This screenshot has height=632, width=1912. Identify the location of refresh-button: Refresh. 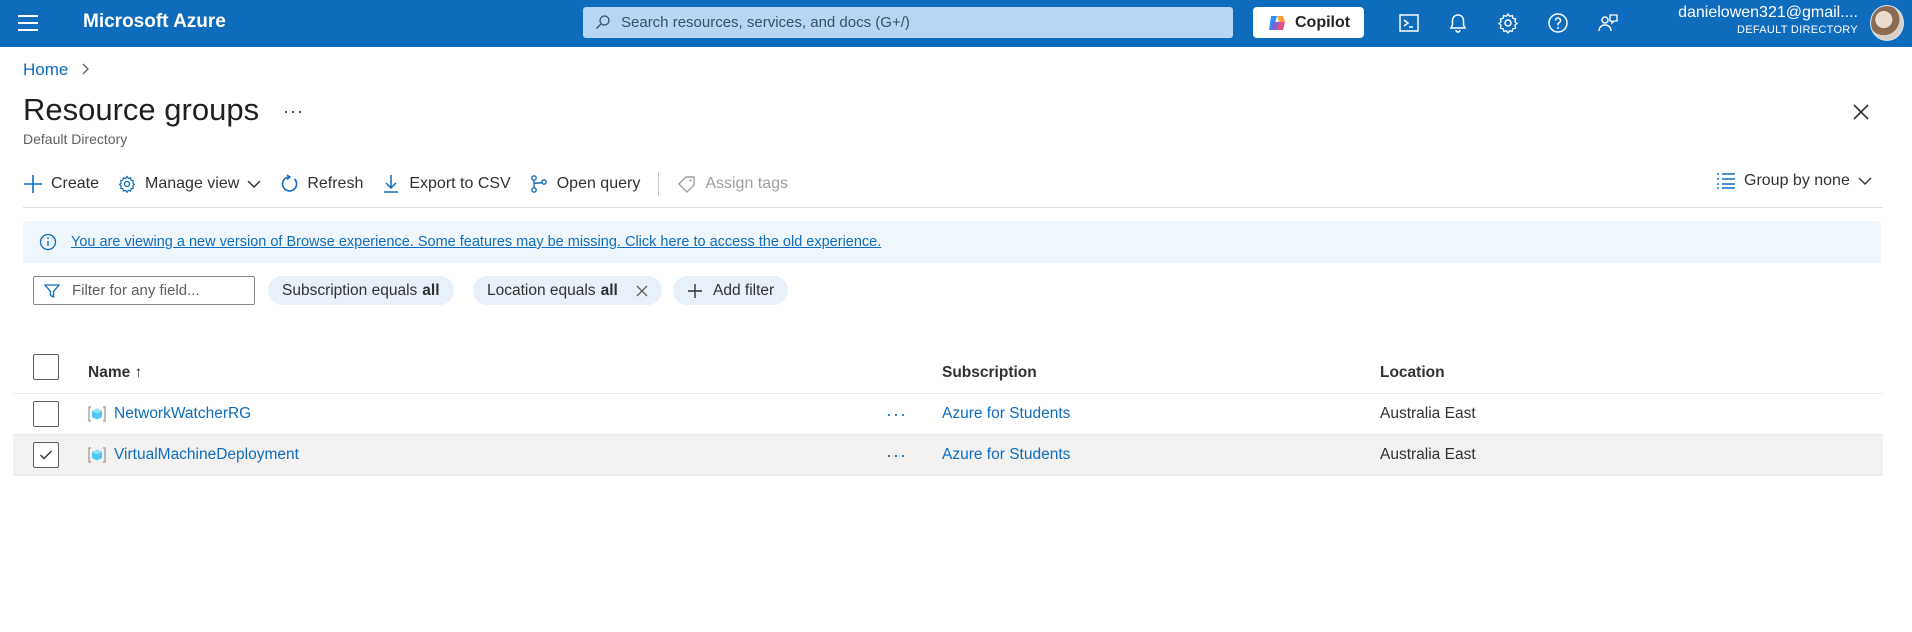
(321, 184).